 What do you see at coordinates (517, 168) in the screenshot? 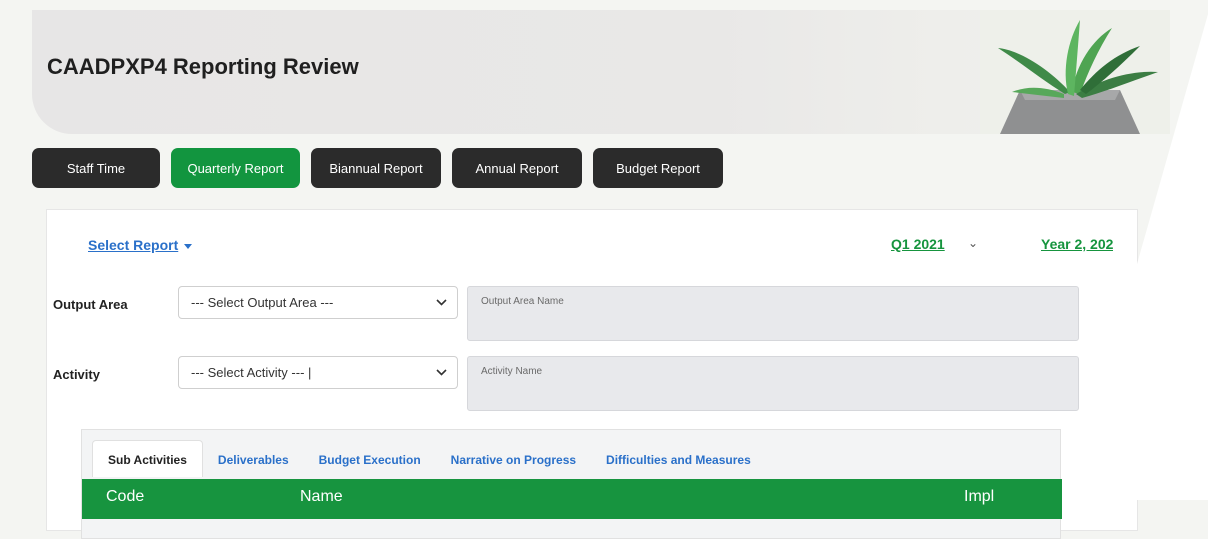
I see `tab-annual-report: Annual Report` at bounding box center [517, 168].